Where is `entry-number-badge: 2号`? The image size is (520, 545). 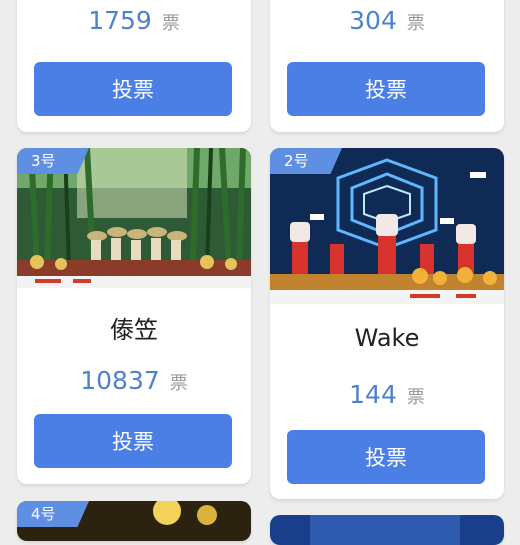 entry-number-badge: 2号 is located at coordinates (306, 161).